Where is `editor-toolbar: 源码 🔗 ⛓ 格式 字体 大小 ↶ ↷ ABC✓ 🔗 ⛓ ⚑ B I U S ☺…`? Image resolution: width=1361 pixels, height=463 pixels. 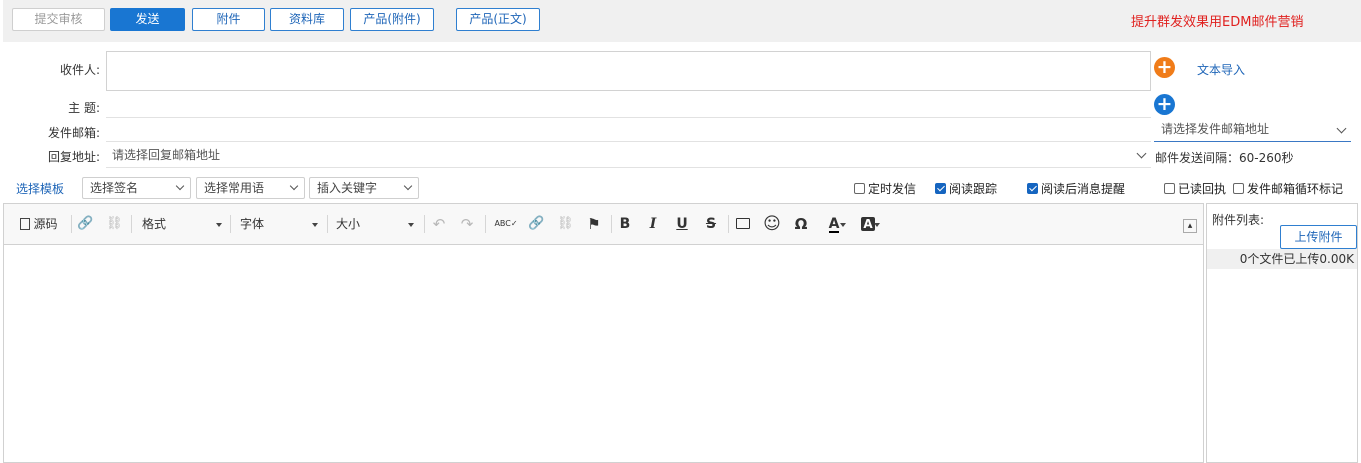 editor-toolbar: 源码 🔗 ⛓ 格式 字体 大小 ↶ ↷ ABC✓ 🔗 ⛓ ⚑ B I U S ☺… is located at coordinates (603, 224).